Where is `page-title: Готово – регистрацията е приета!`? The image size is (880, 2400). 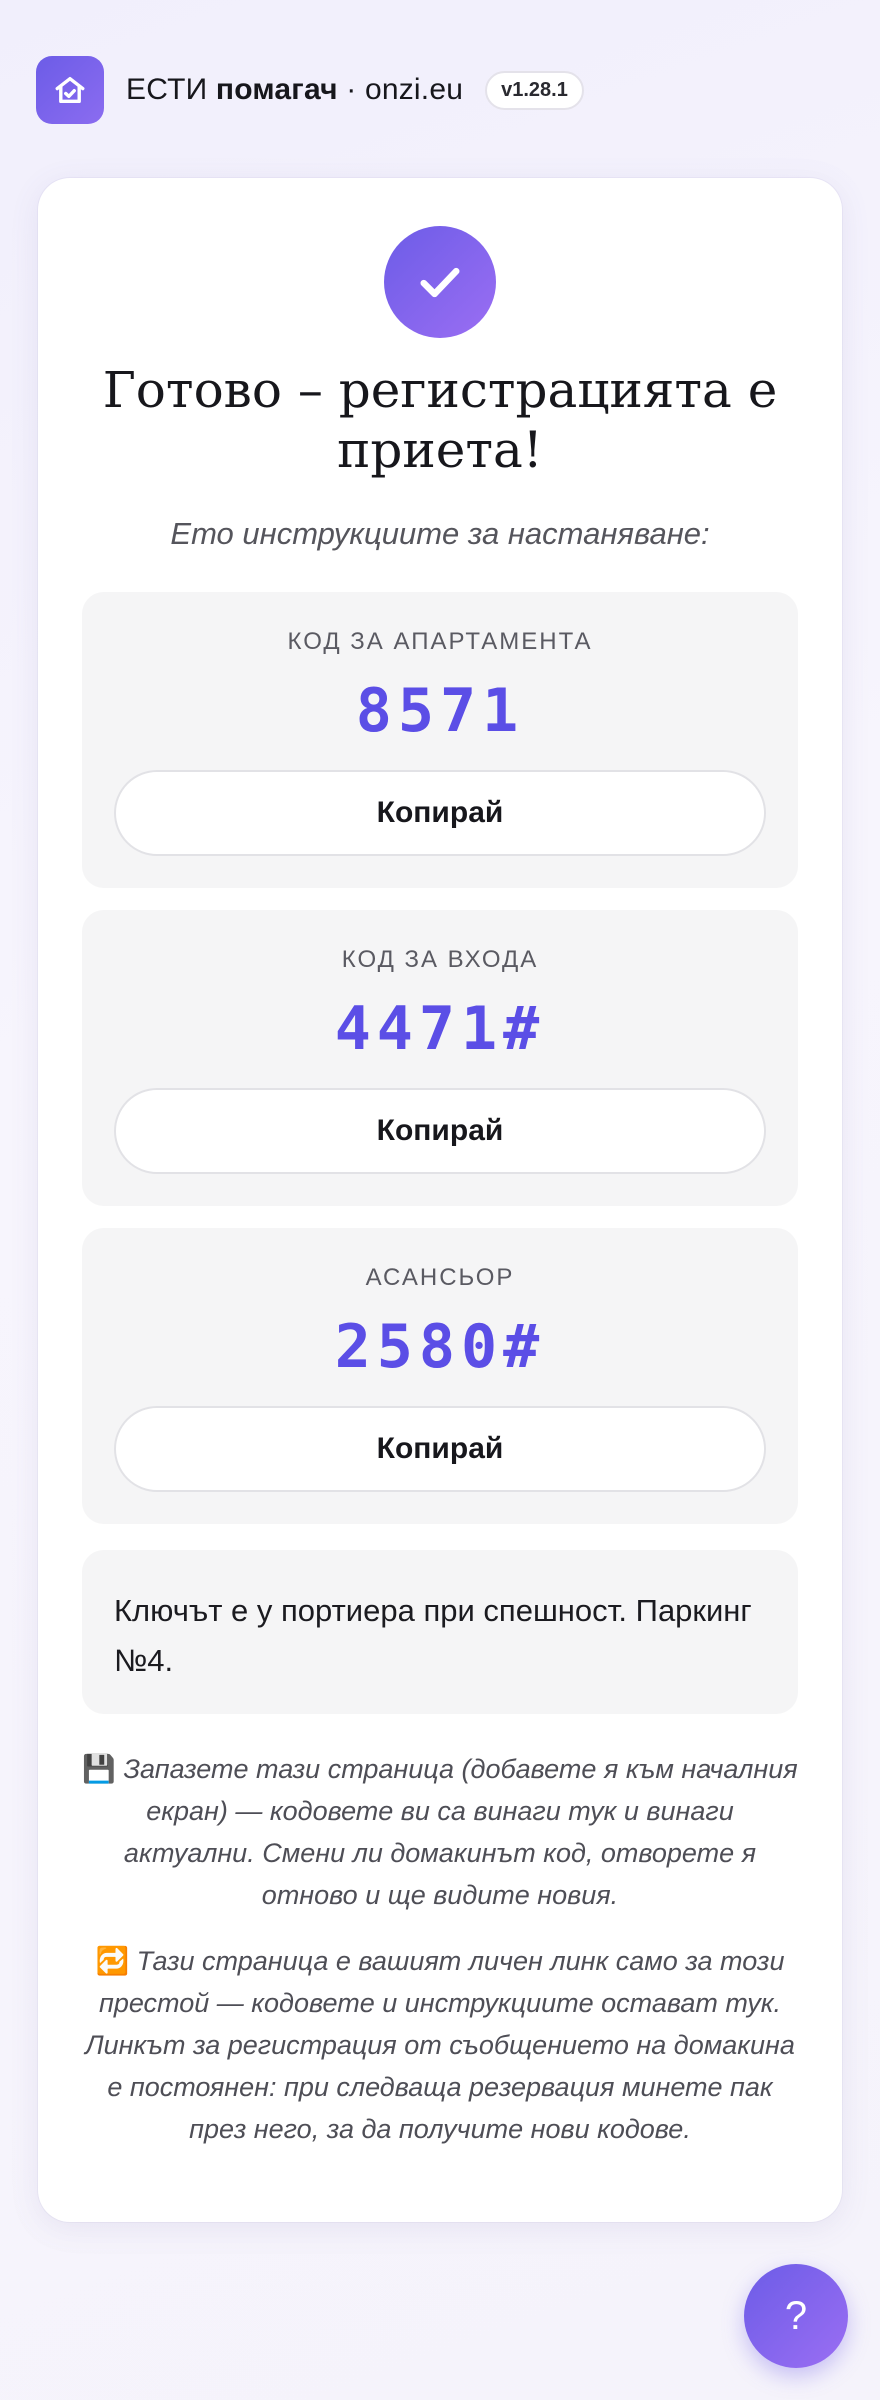
page-title: Готово – регистрацията е приета! is located at coordinates (440, 420).